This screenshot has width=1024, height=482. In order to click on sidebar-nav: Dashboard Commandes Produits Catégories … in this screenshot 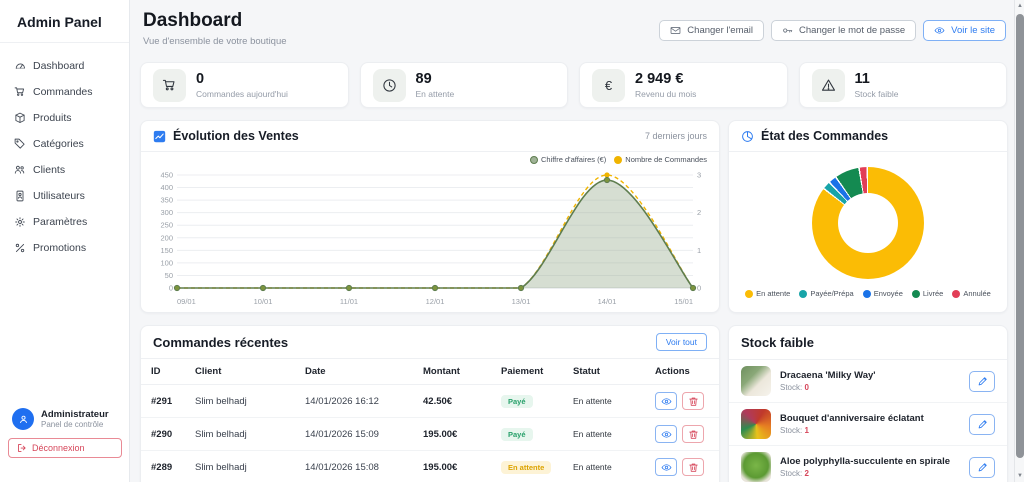, I will do `click(64, 152)`.